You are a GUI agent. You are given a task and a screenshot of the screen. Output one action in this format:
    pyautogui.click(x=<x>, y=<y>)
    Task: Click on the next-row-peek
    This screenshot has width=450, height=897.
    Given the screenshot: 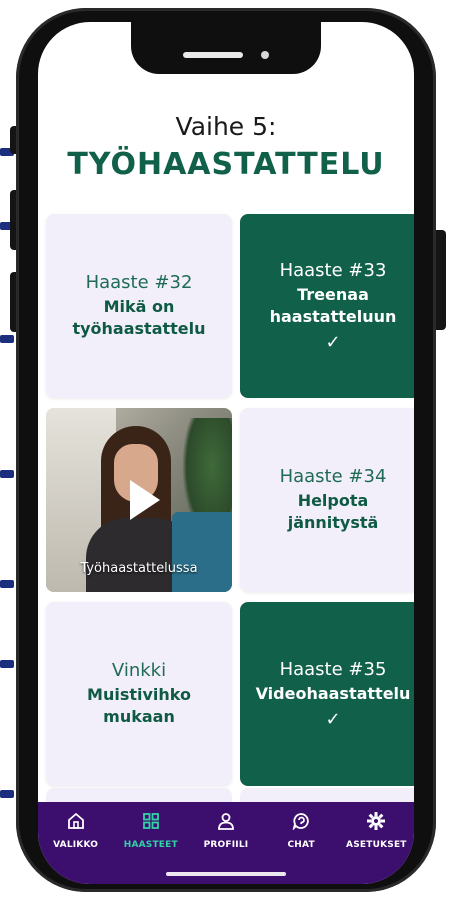 What is the action you would take?
    pyautogui.click(x=230, y=795)
    